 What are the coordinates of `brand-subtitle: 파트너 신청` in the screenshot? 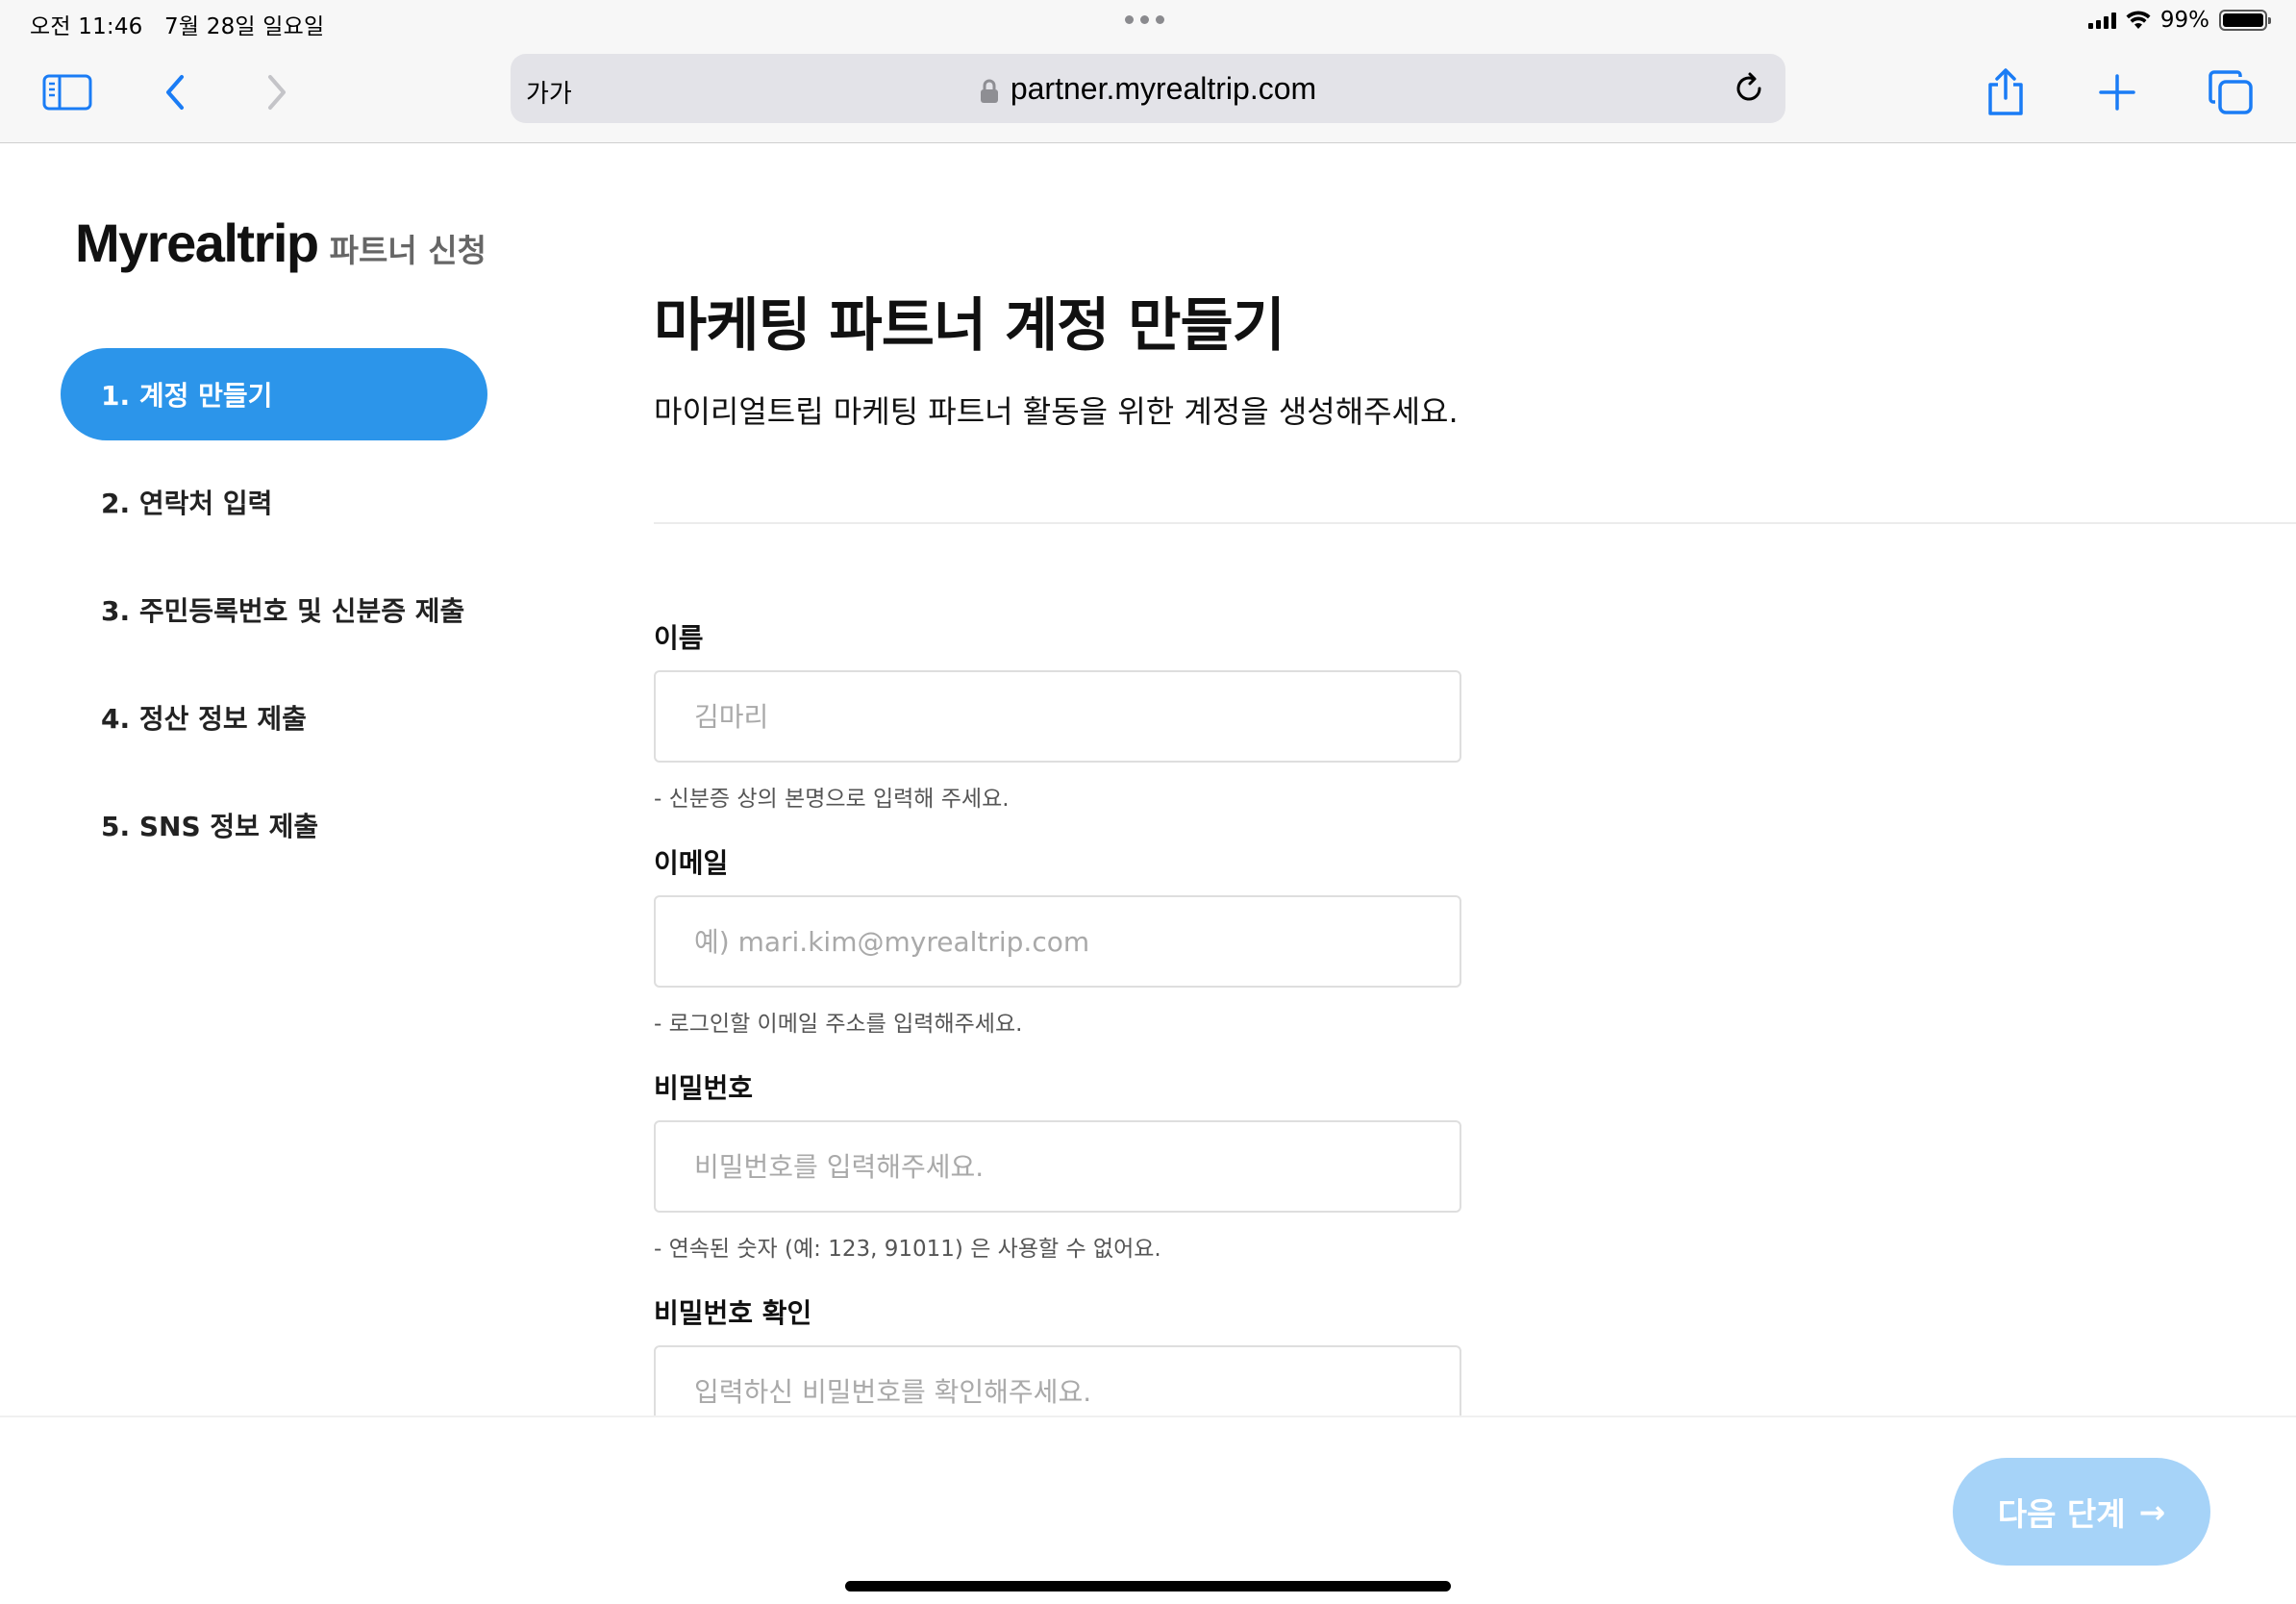 It's located at (408, 250).